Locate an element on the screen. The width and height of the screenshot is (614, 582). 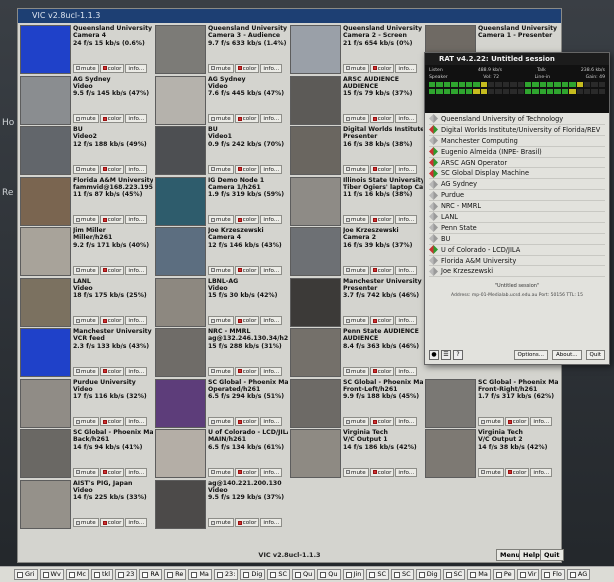
participant-row: BU is located at coordinates (517, 239).